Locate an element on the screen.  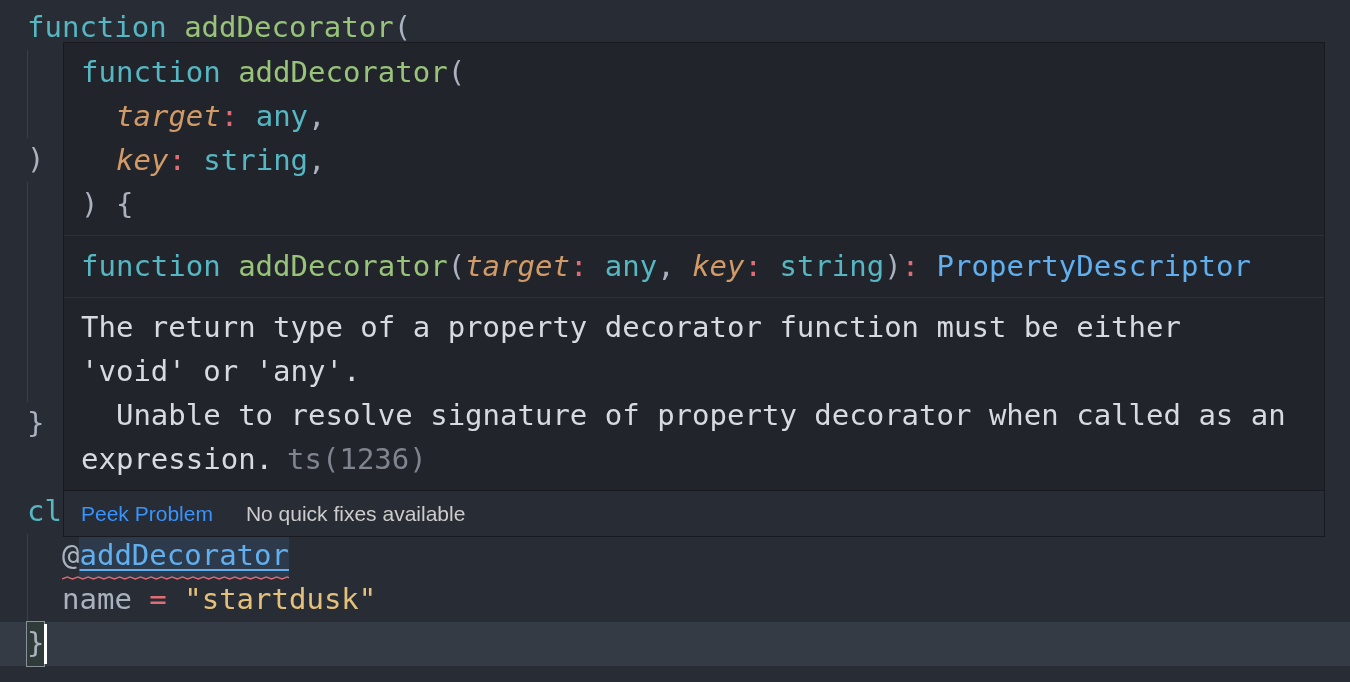
text-cursor is located at coordinates (46, 644).